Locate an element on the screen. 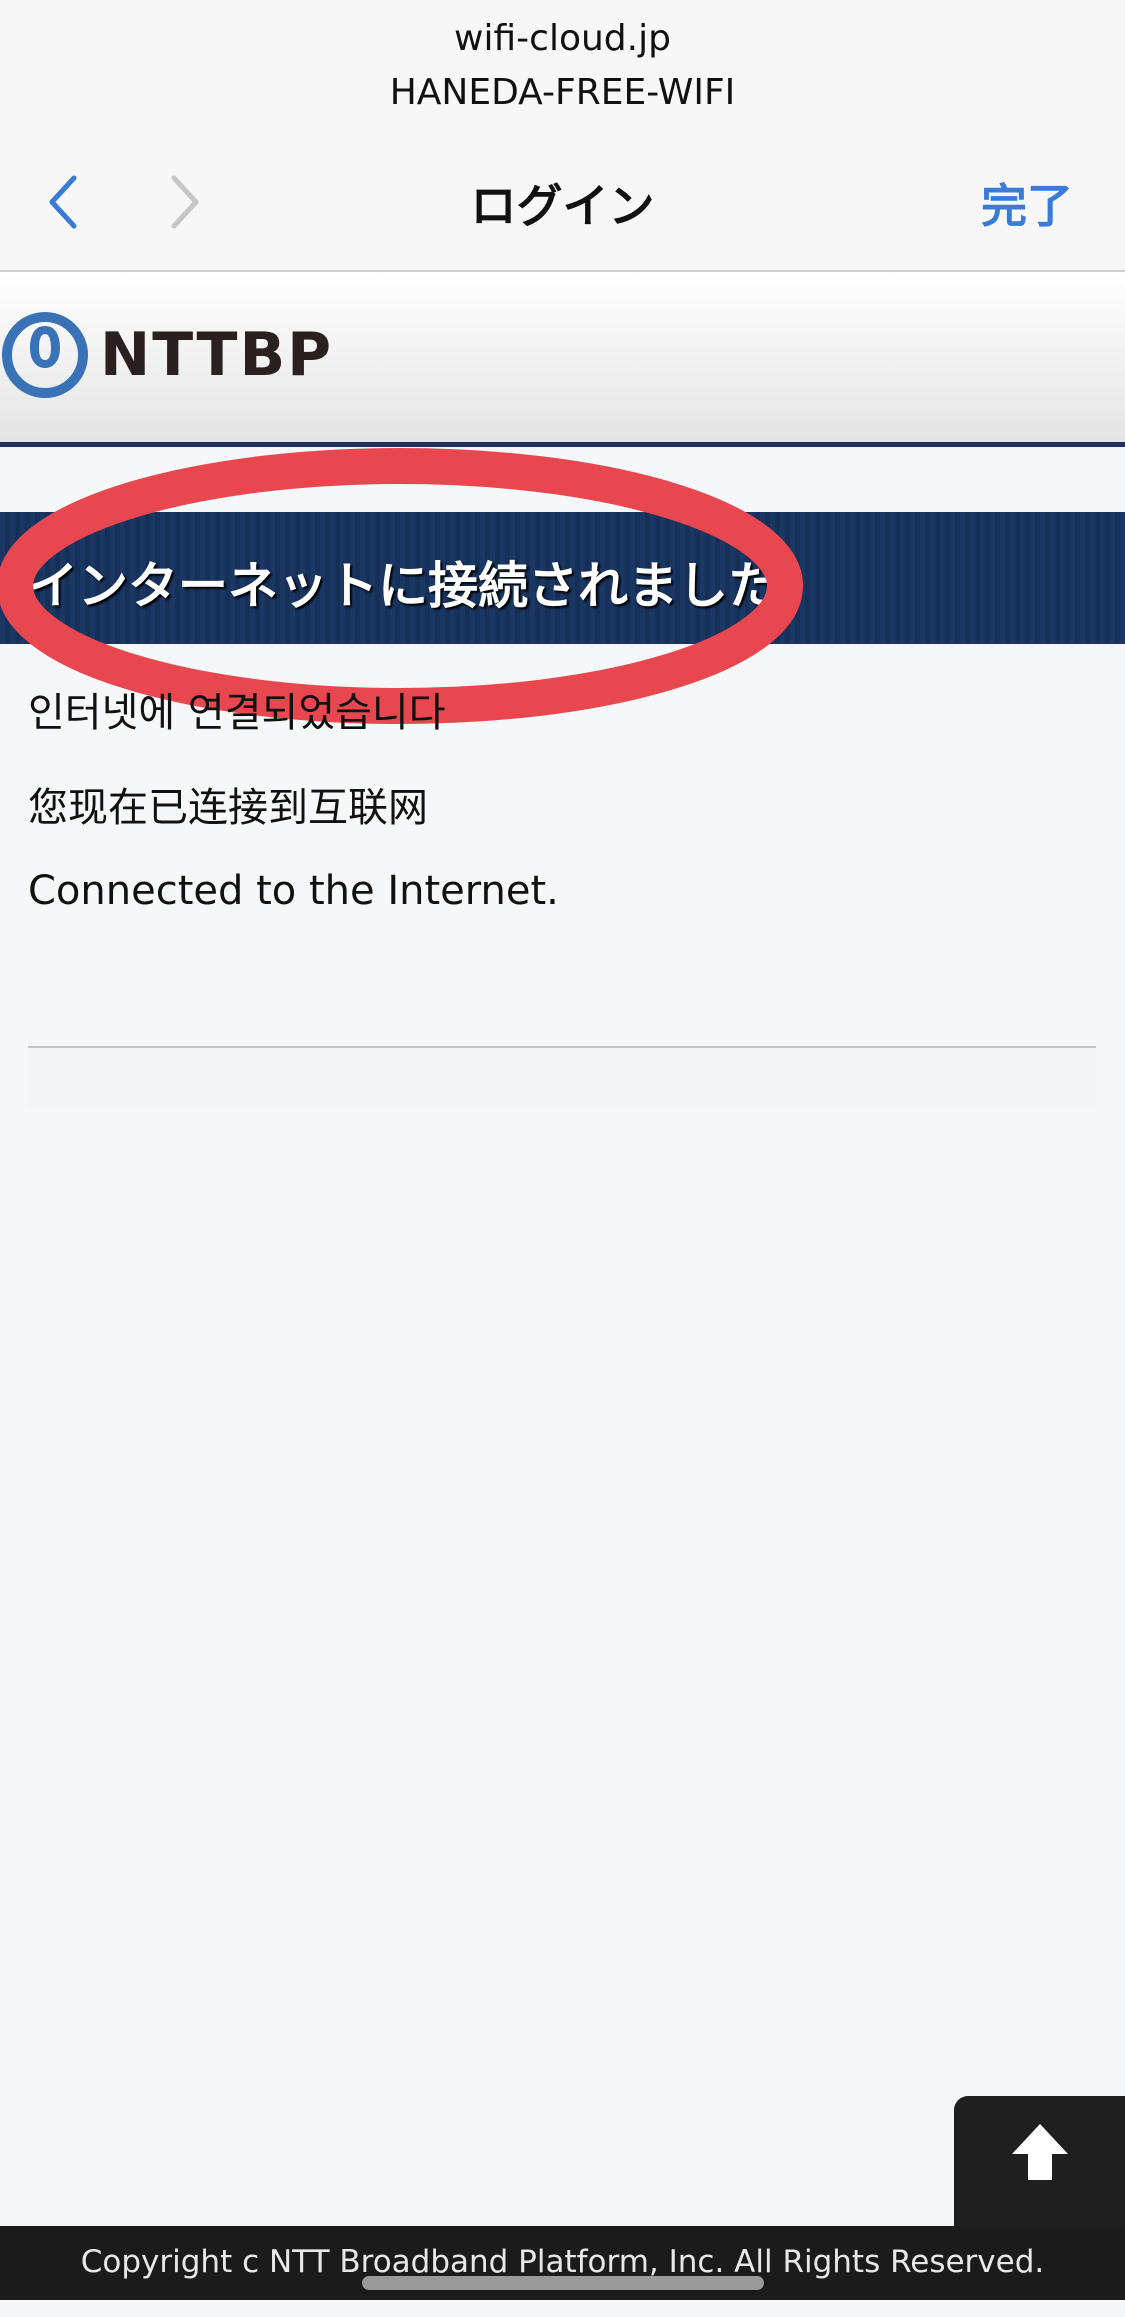  scroll-to-top-button is located at coordinates (1039, 2161).